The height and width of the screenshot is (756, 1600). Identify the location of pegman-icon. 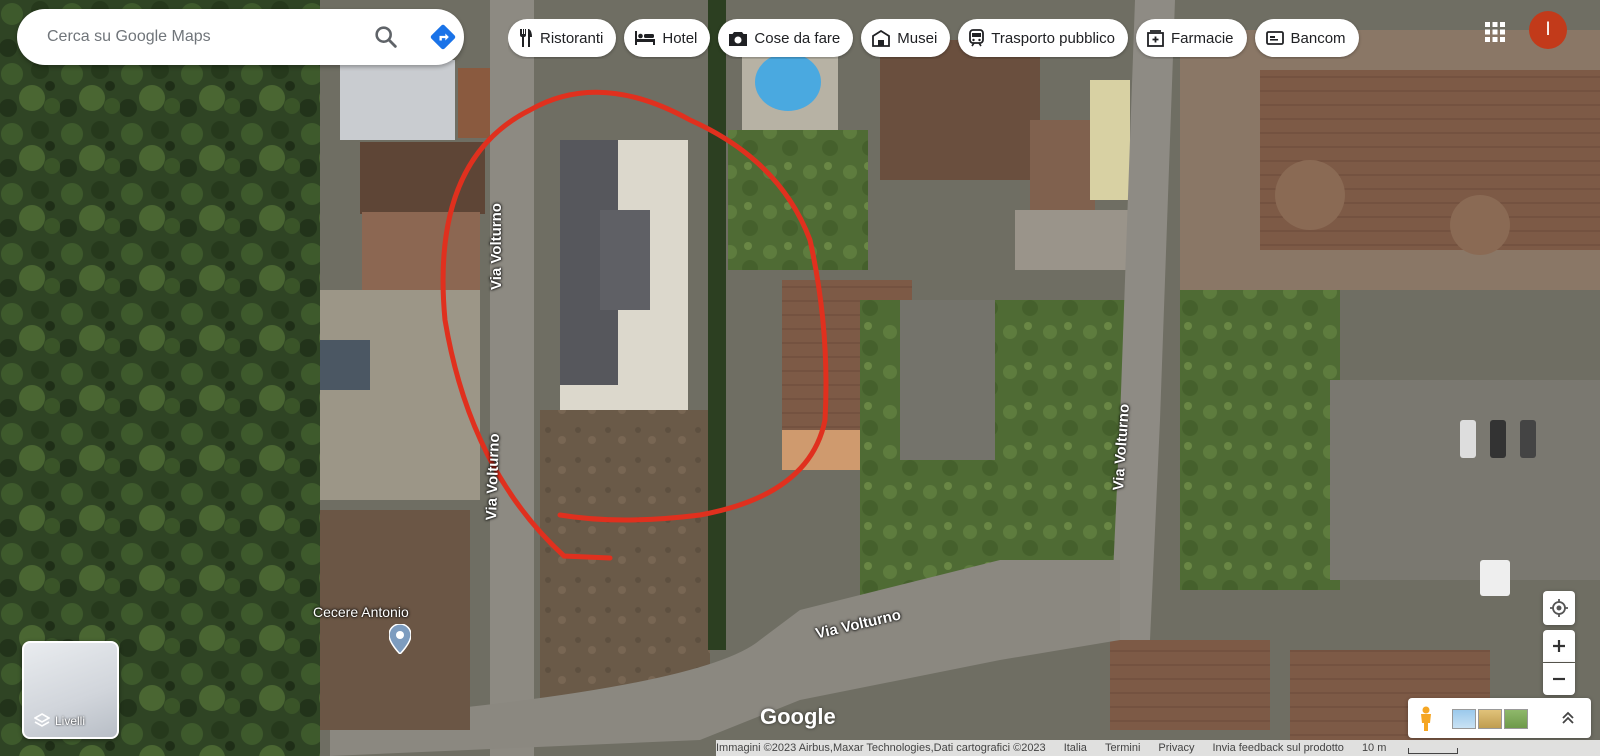
(1426, 719).